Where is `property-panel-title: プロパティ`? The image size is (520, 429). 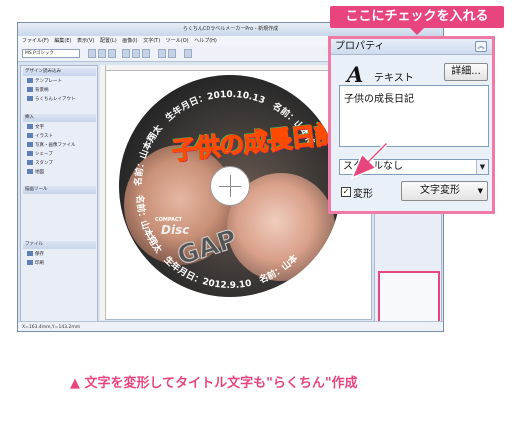 property-panel-title: プロパティ is located at coordinates (411, 47).